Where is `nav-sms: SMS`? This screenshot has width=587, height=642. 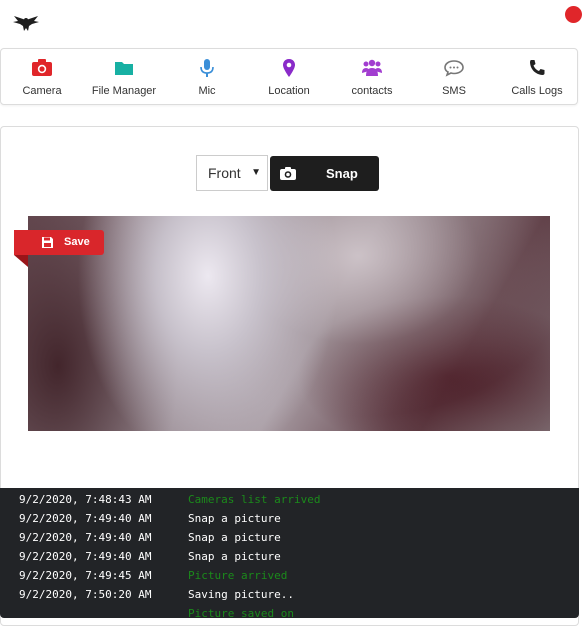
nav-sms: SMS is located at coordinates (454, 77).